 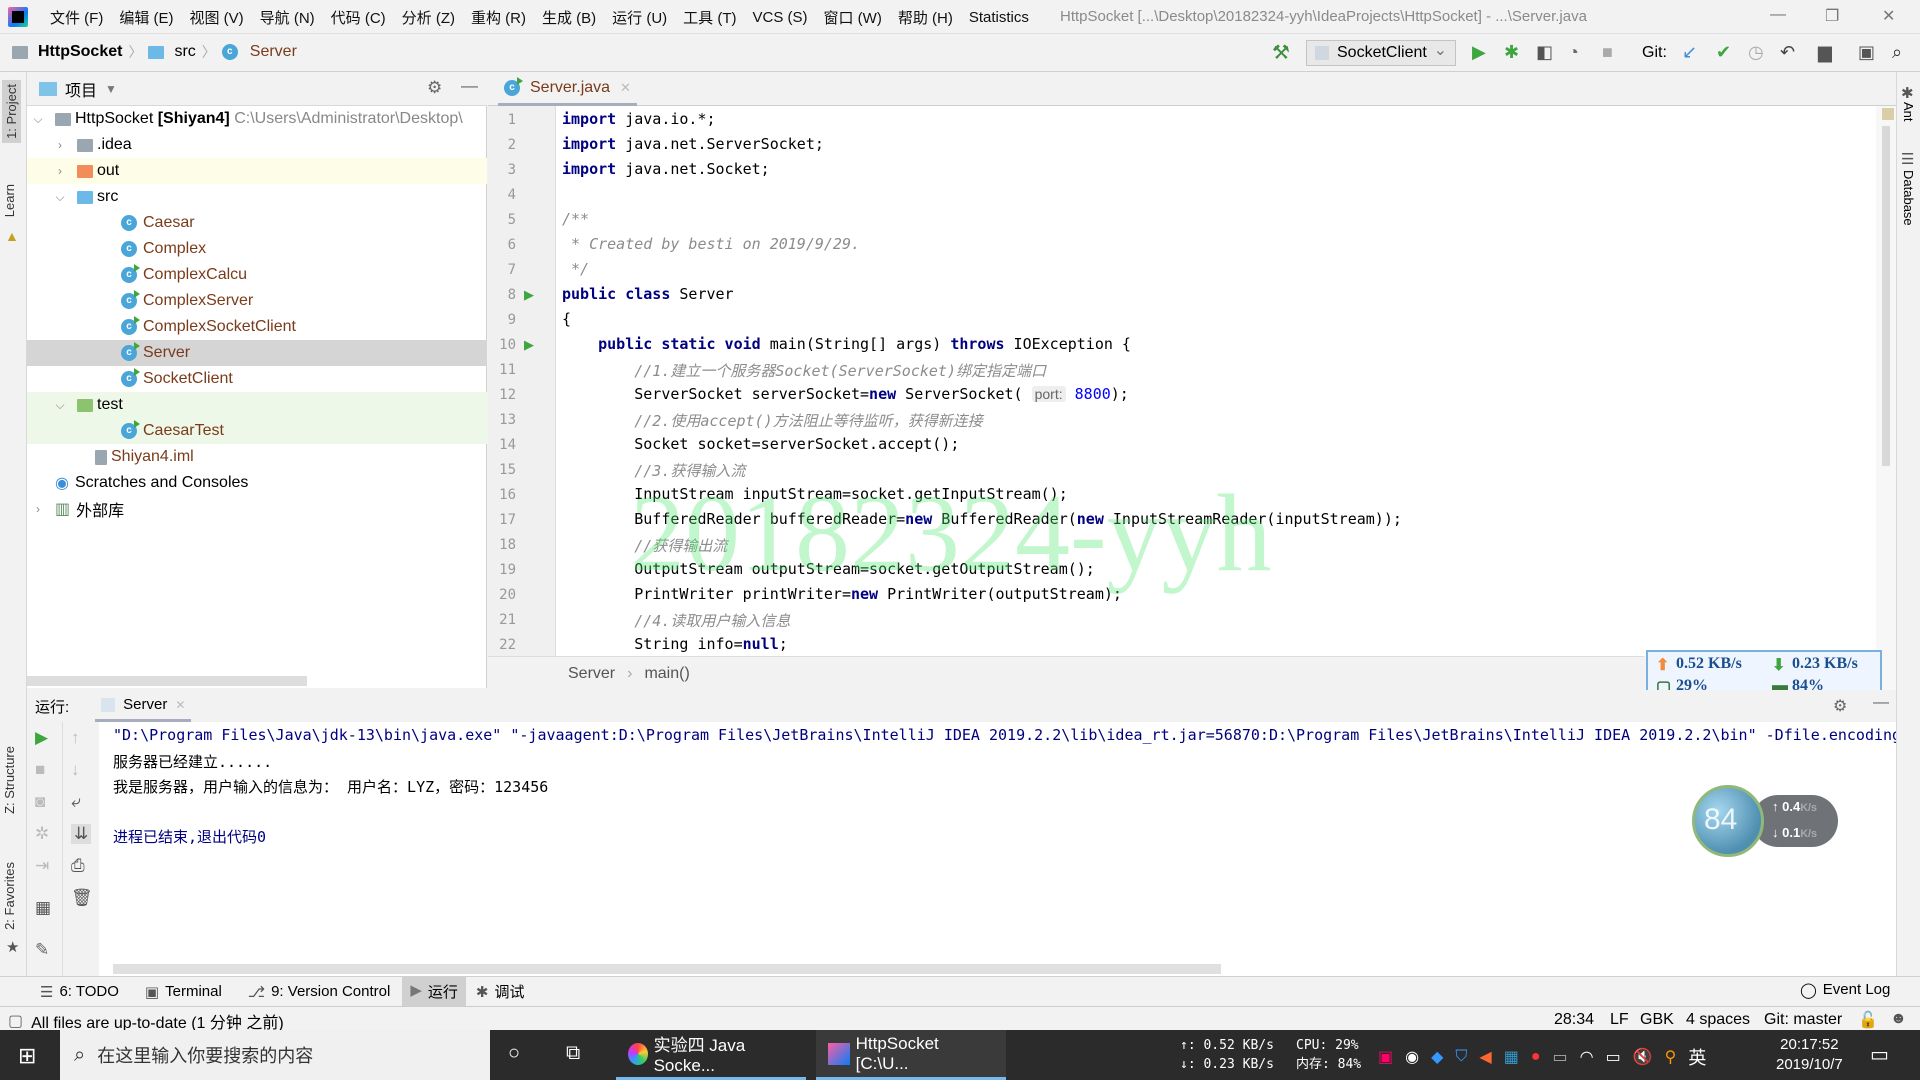 What do you see at coordinates (1718, 1020) in the screenshot?
I see `indent-setting: 4 spaces` at bounding box center [1718, 1020].